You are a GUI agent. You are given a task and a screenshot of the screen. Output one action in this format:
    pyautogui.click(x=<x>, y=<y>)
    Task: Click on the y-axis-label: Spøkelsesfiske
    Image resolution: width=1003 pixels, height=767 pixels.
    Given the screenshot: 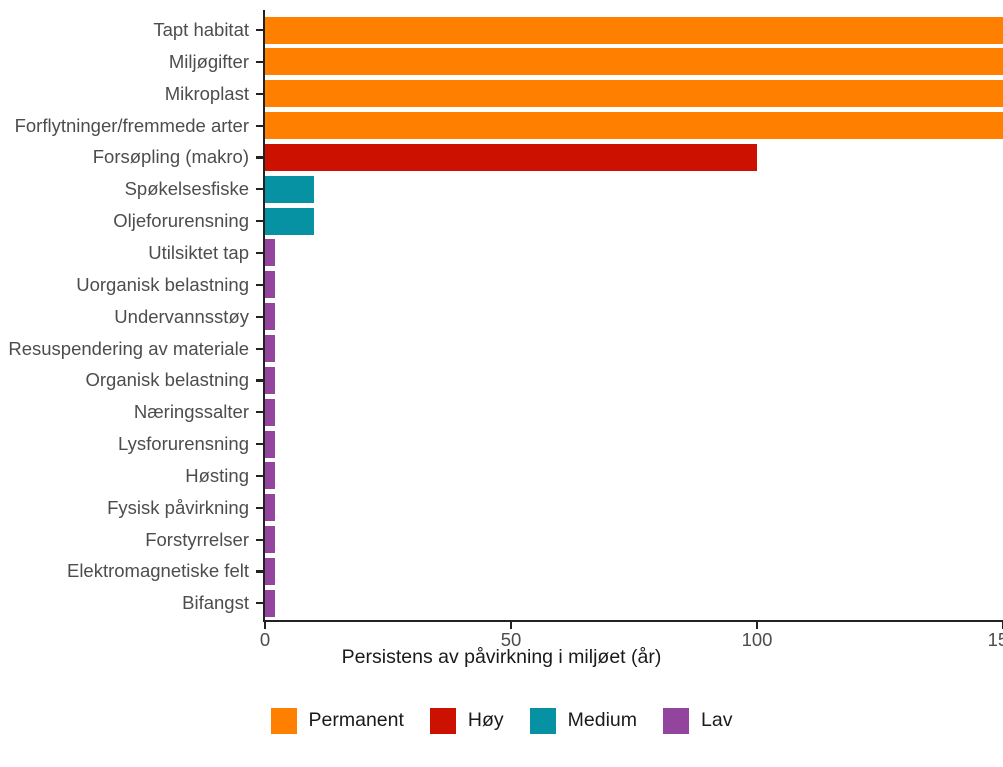 What is the action you would take?
    pyautogui.click(x=186, y=189)
    